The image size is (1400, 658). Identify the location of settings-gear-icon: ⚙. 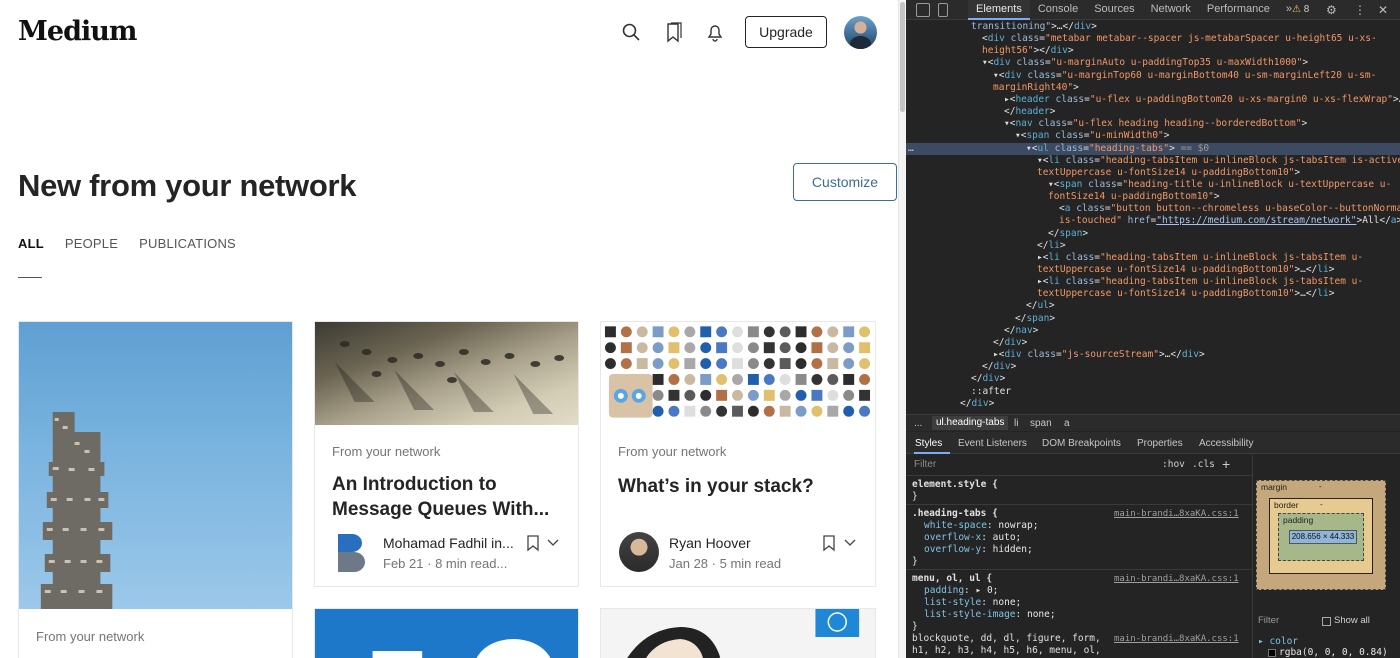
(1331, 10).